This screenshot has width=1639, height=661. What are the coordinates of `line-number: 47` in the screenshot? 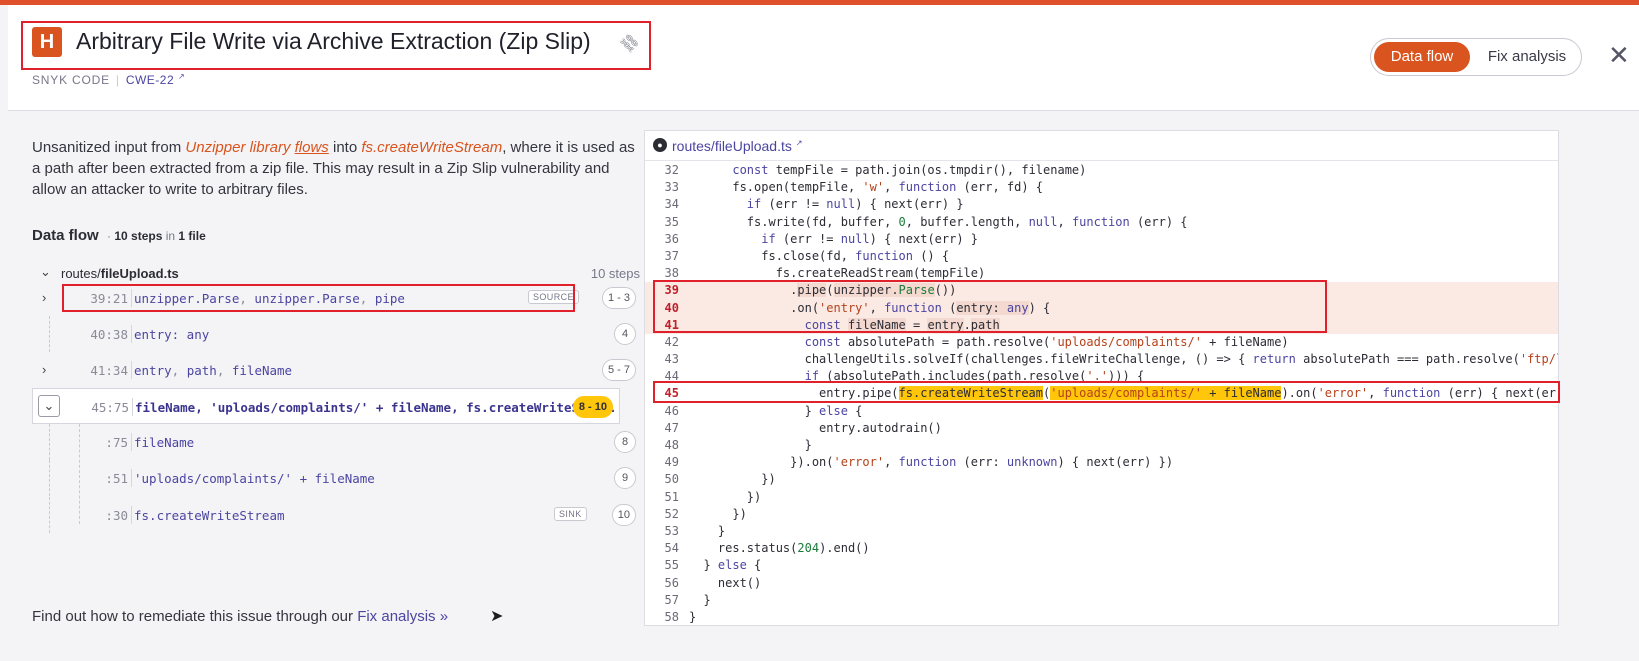 It's located at (671, 427).